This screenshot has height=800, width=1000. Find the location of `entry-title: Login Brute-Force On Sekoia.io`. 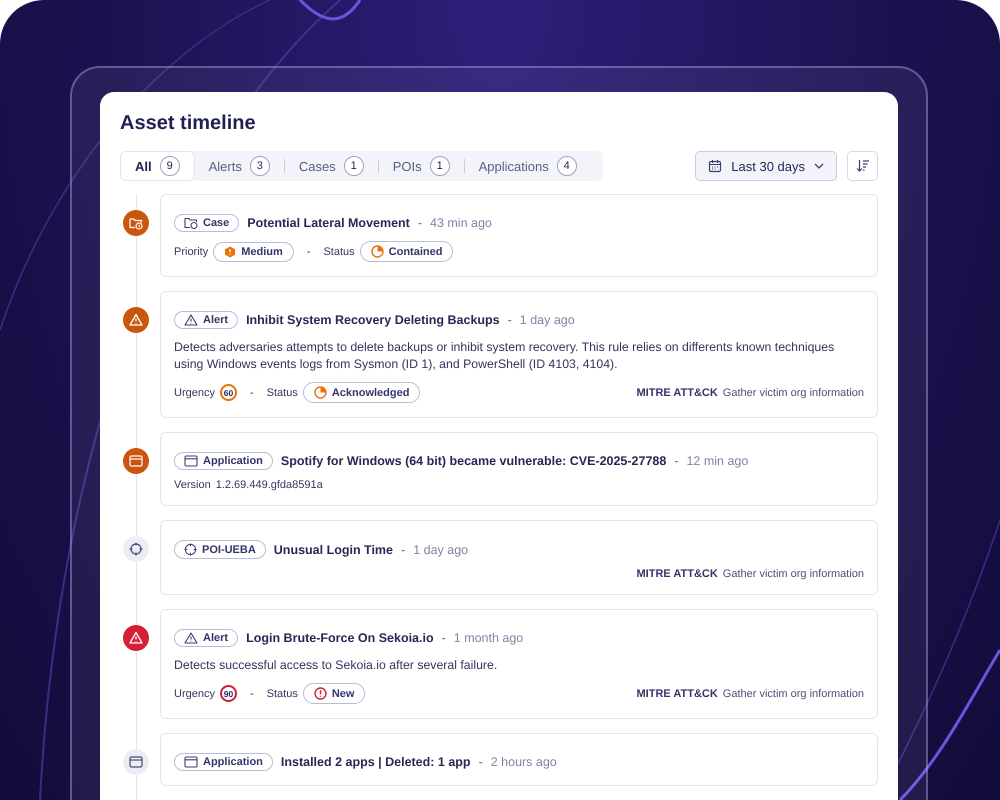

entry-title: Login Brute-Force On Sekoia.io is located at coordinates (340, 638).